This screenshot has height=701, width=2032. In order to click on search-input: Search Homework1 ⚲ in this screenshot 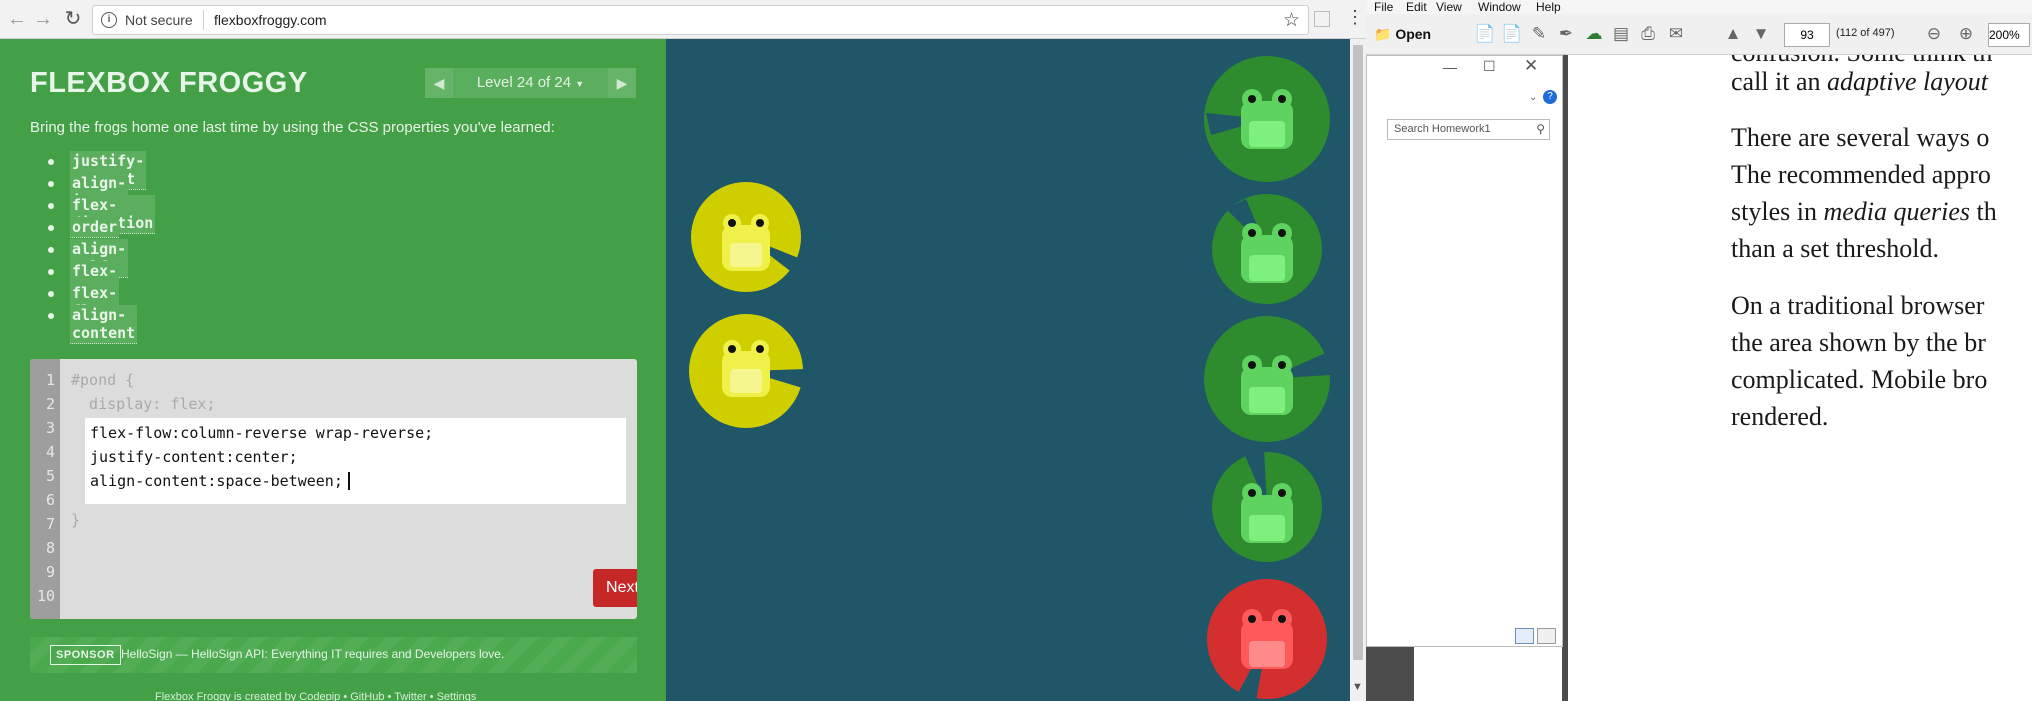, I will do `click(1468, 129)`.